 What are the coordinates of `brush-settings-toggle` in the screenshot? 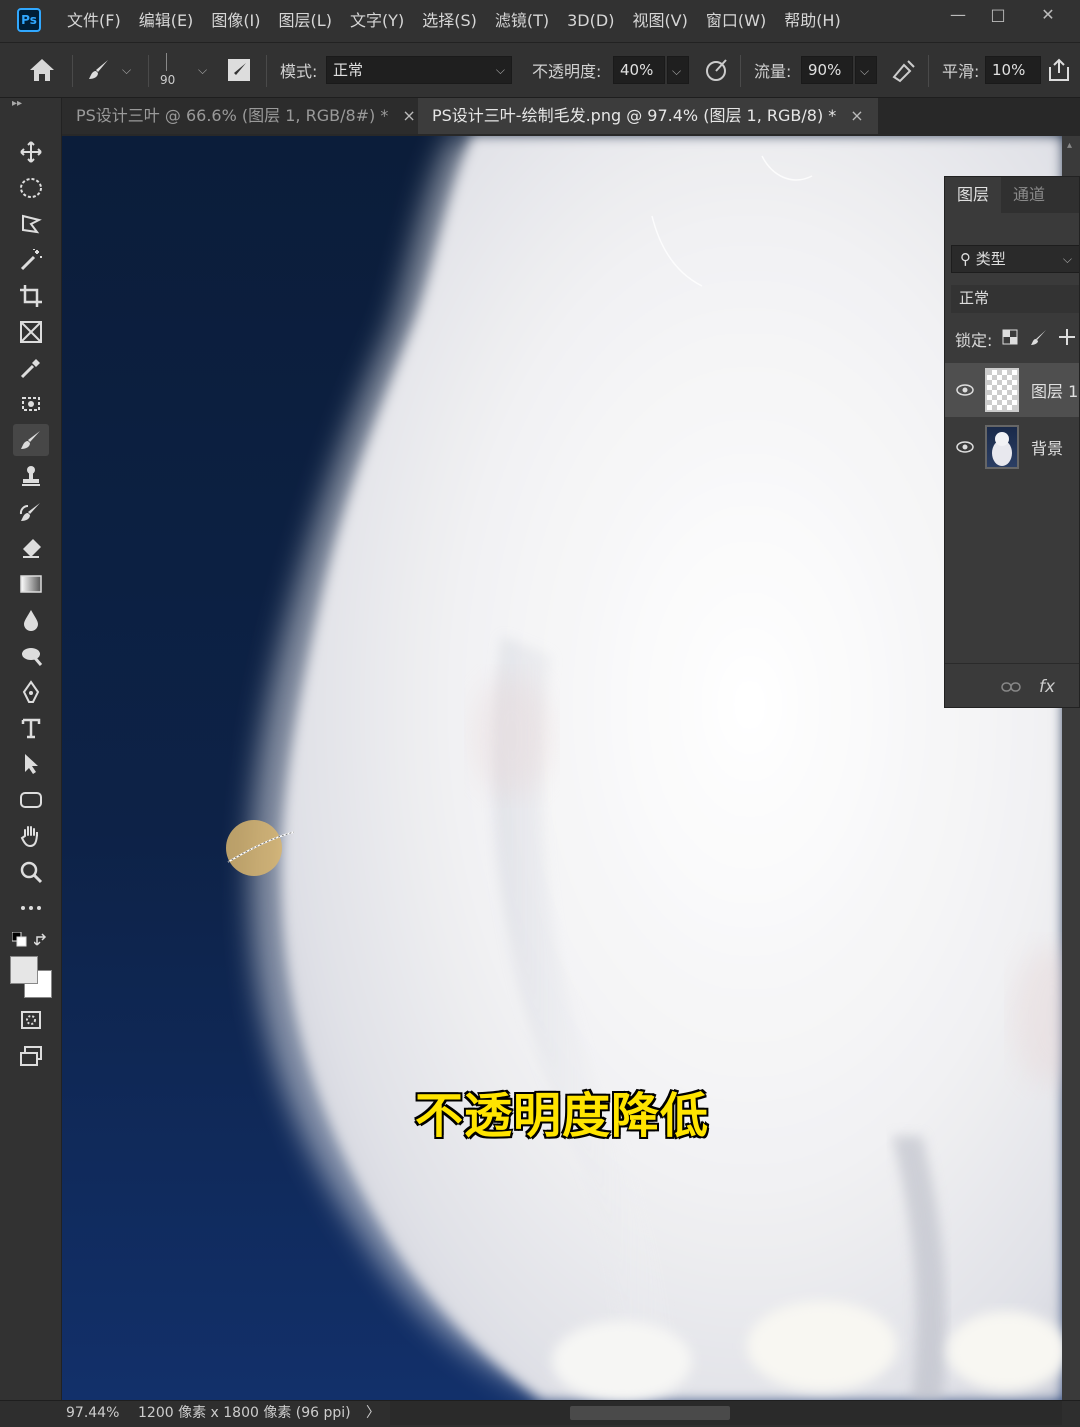 It's located at (239, 70).